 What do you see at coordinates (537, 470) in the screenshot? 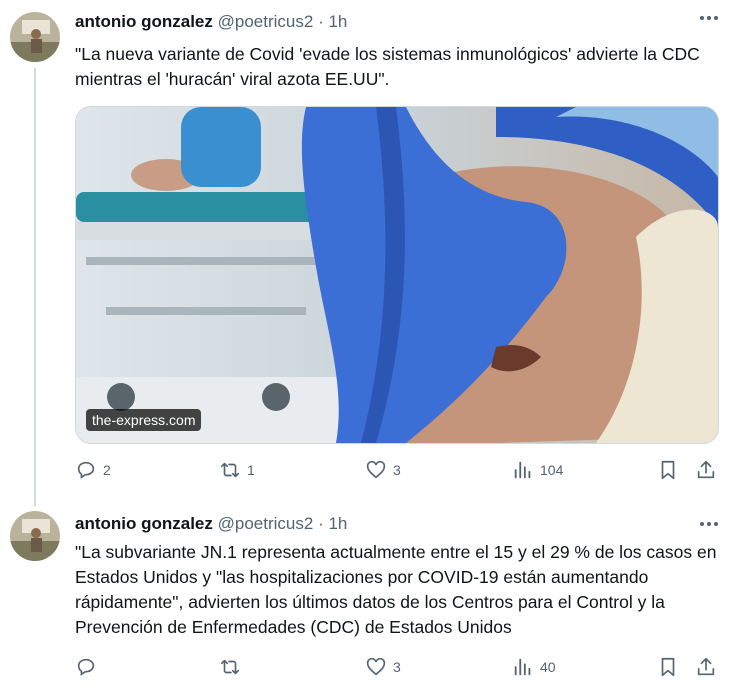
I see `views-button: 104` at bounding box center [537, 470].